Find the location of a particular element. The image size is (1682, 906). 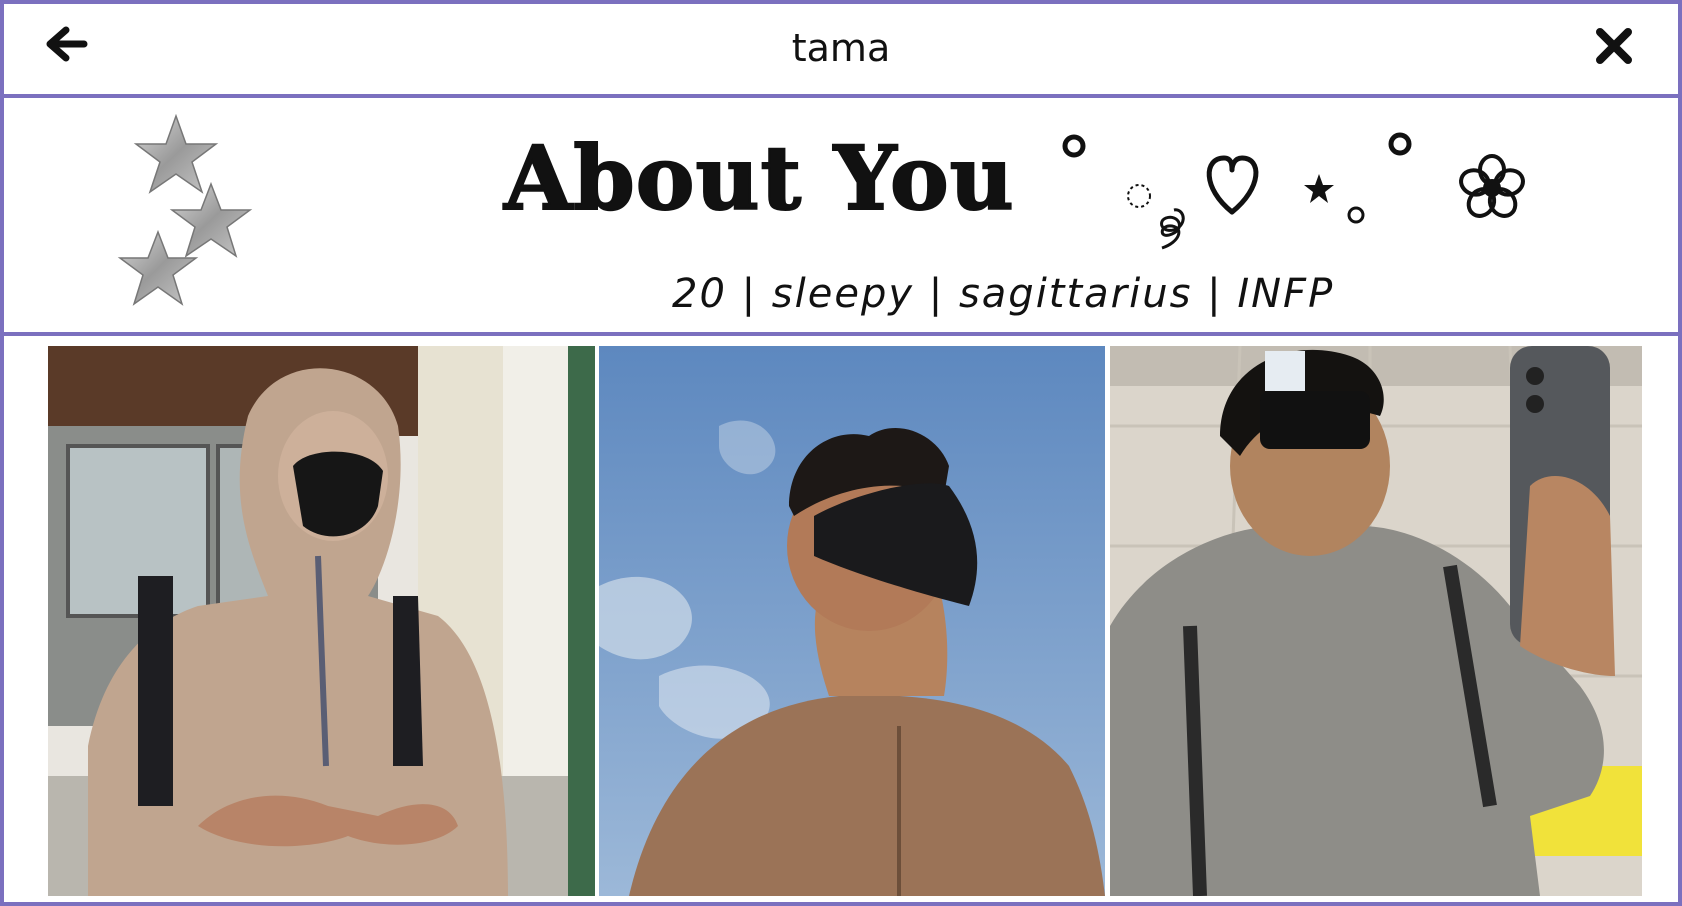

dotted-circle-icon is located at coordinates (1139, 196).